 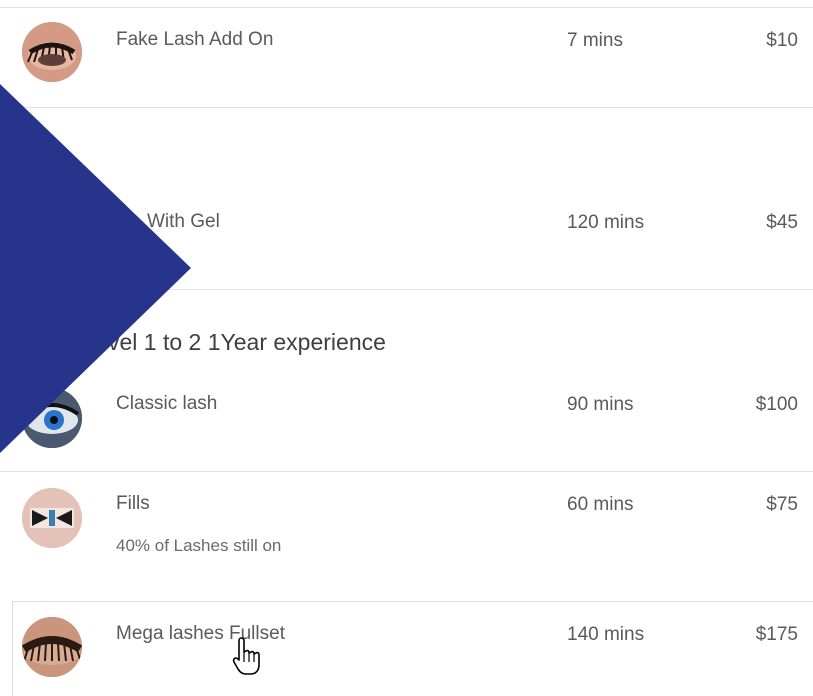 What do you see at coordinates (782, 504) in the screenshot?
I see `service-price: $75` at bounding box center [782, 504].